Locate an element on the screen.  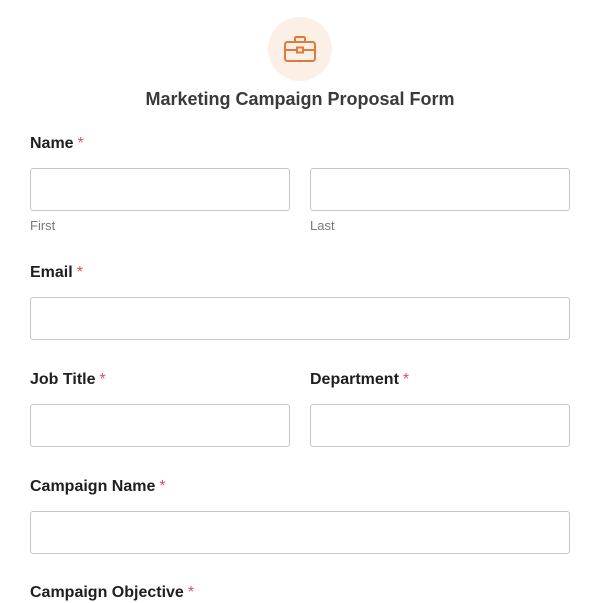
campaign-objective-label: Campaign Objective * is located at coordinates (112, 593).